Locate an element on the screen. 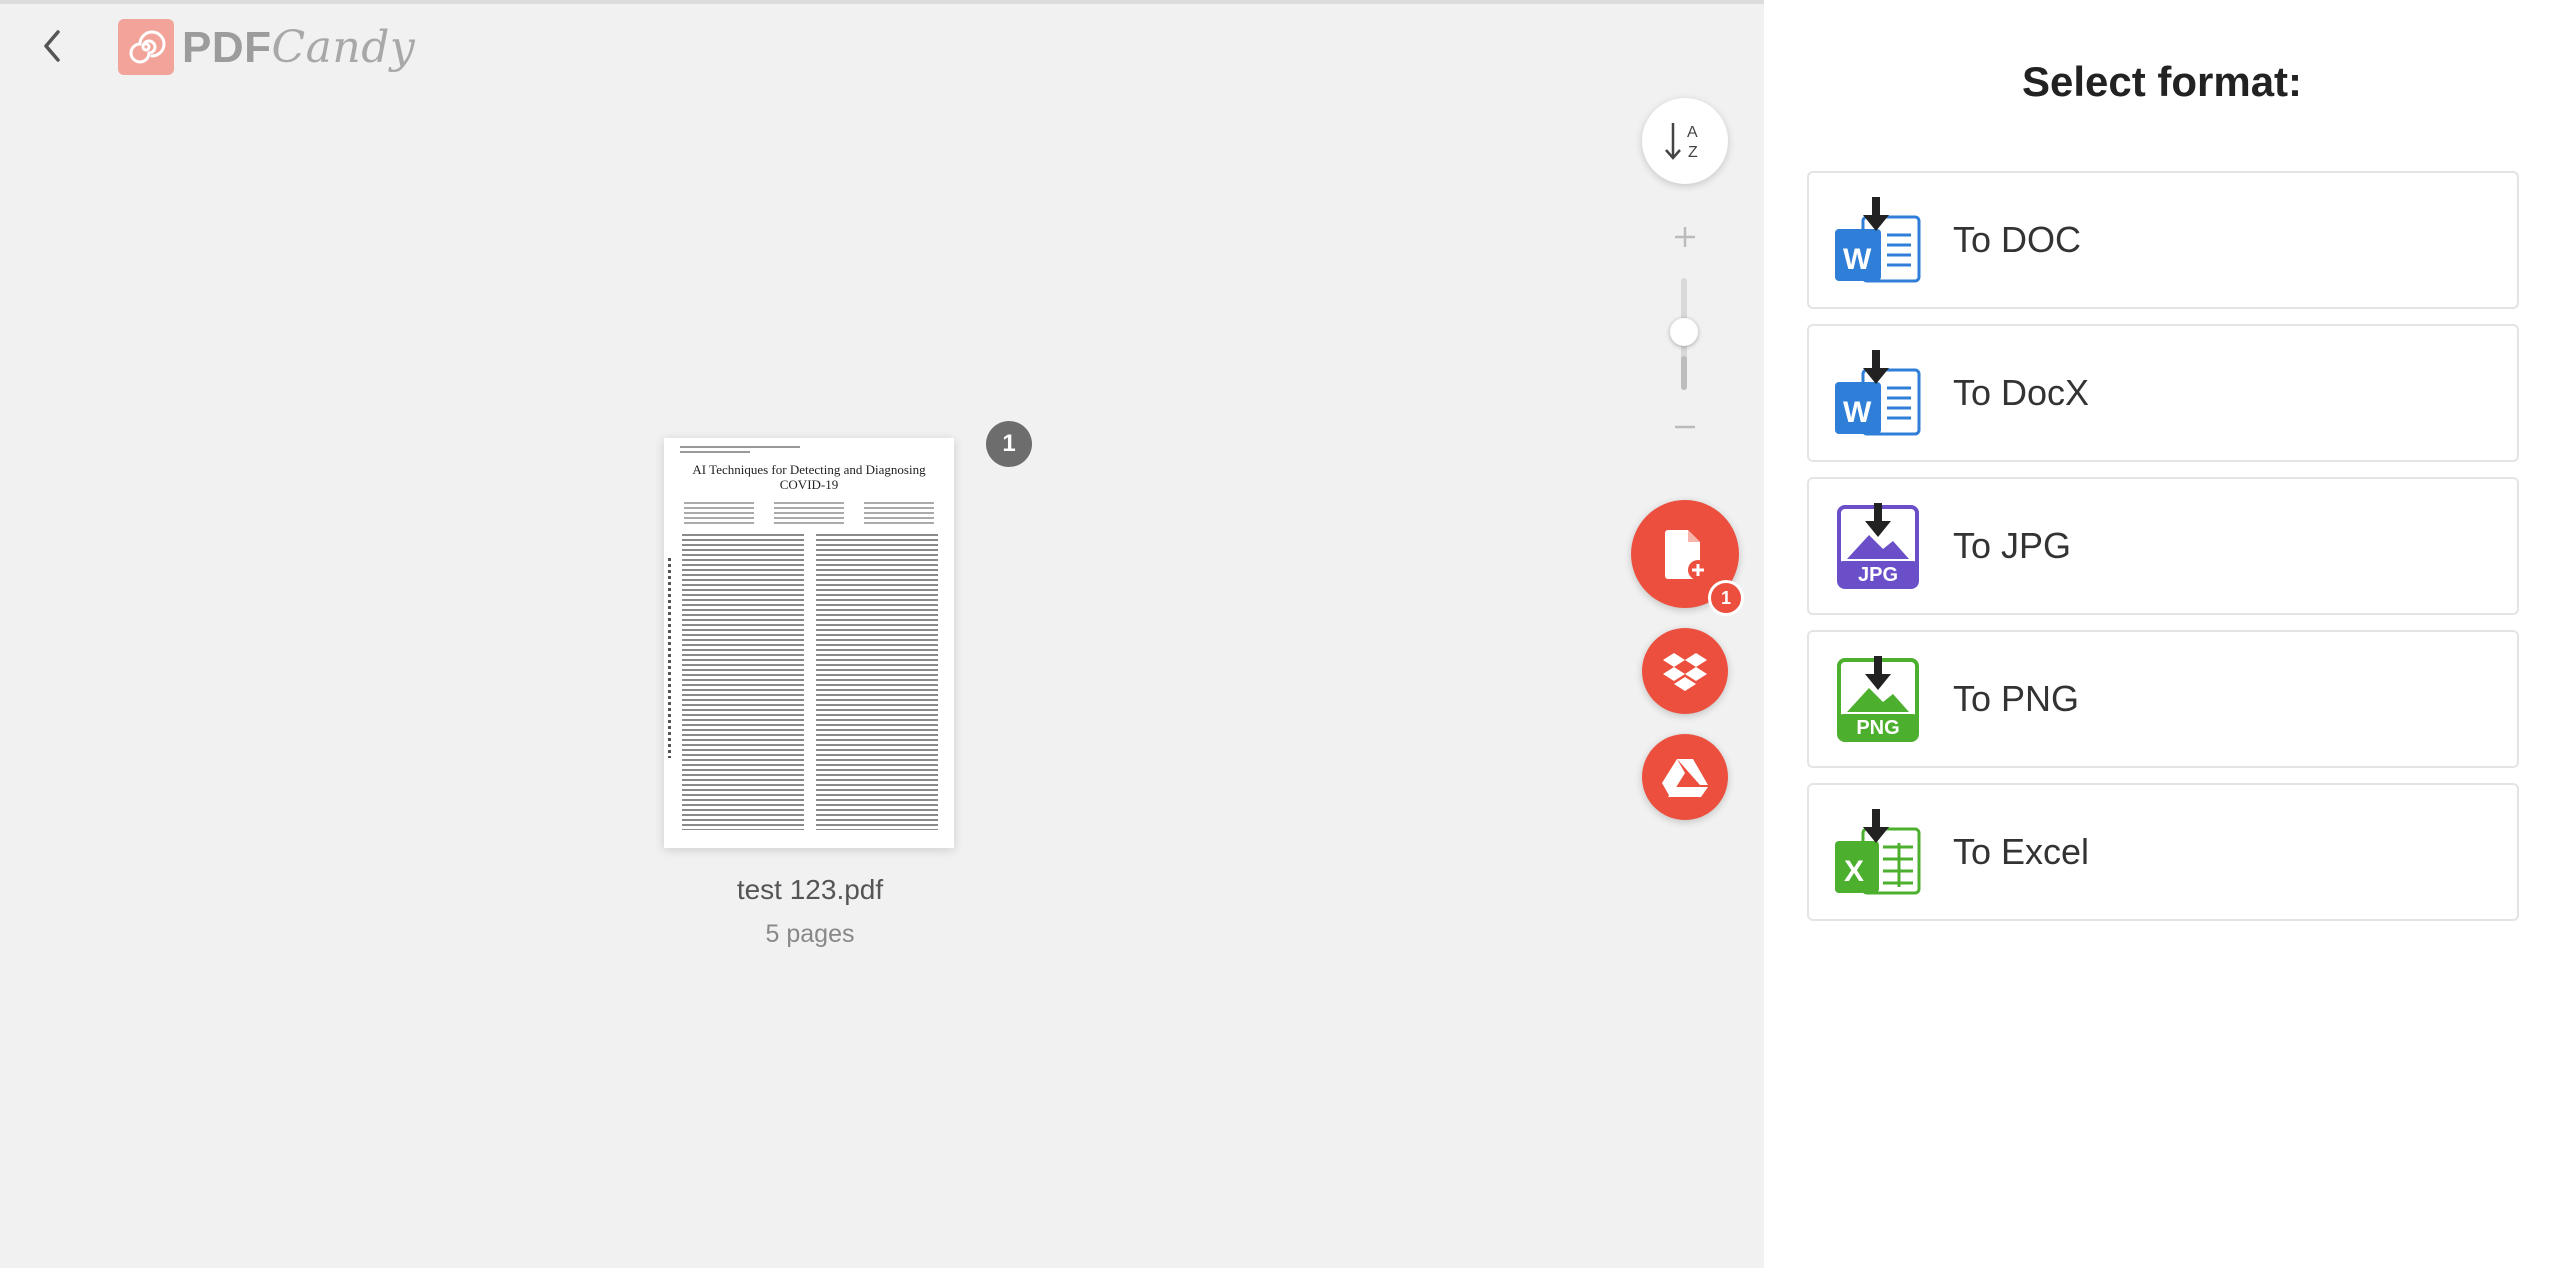  back-button is located at coordinates (54, 46).